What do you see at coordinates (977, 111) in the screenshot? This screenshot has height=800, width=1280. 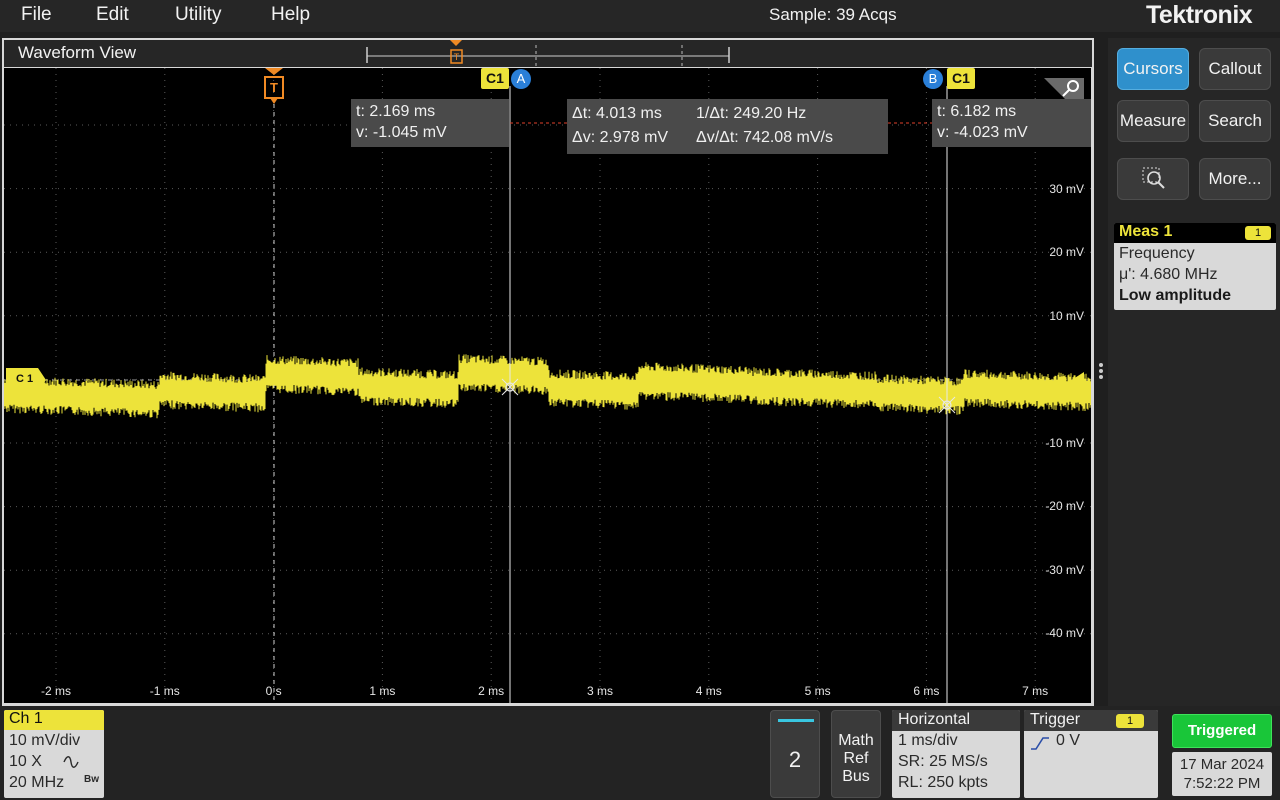 I see `cursor-b-time: t: 6.182 ms` at bounding box center [977, 111].